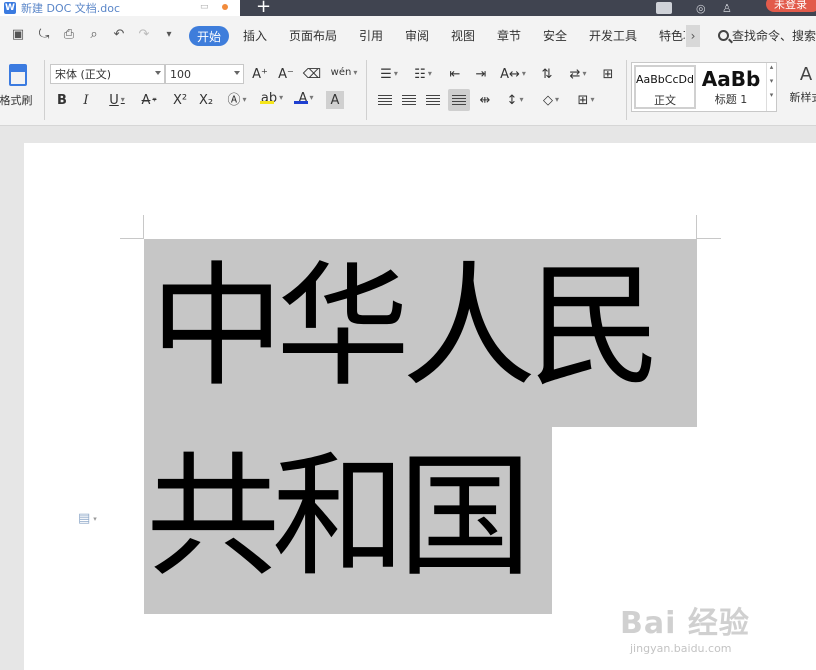 Image resolution: width=816 pixels, height=670 pixels. What do you see at coordinates (149, 100) in the screenshot?
I see `strikethrough-button: A ▾` at bounding box center [149, 100].